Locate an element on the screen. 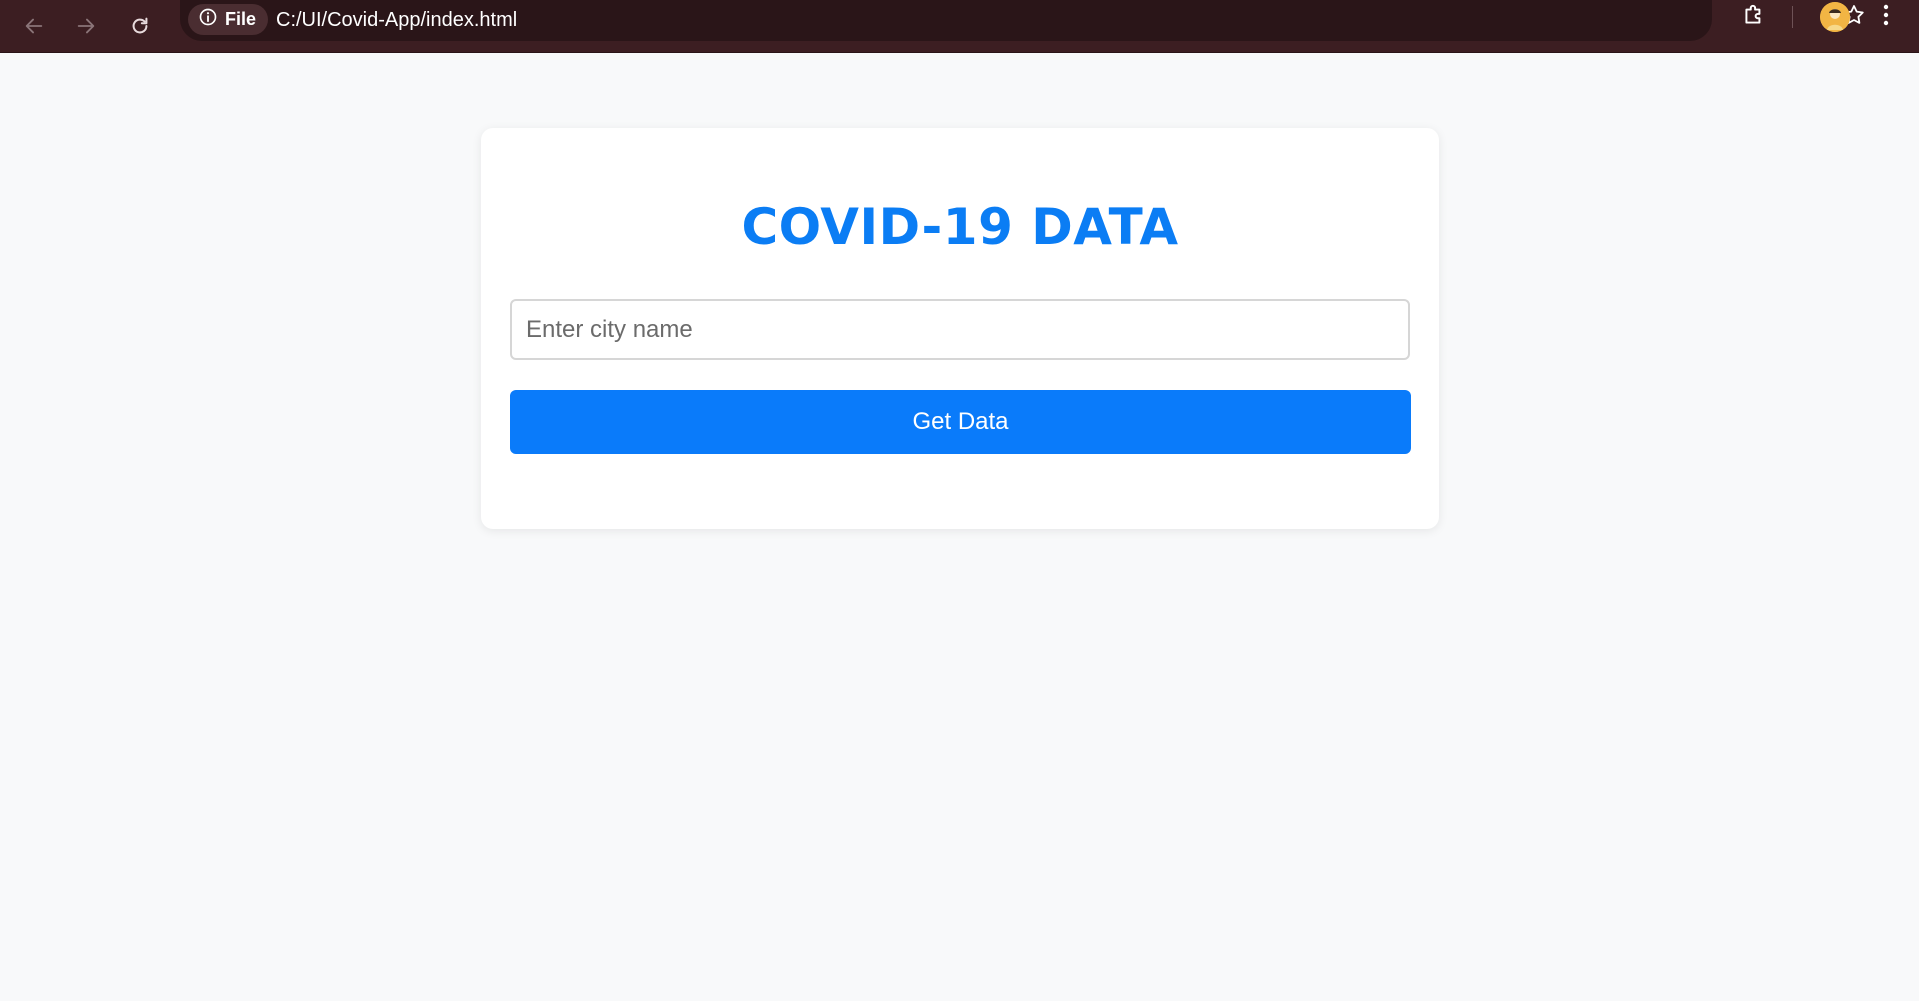  reload-icon is located at coordinates (140, 26).